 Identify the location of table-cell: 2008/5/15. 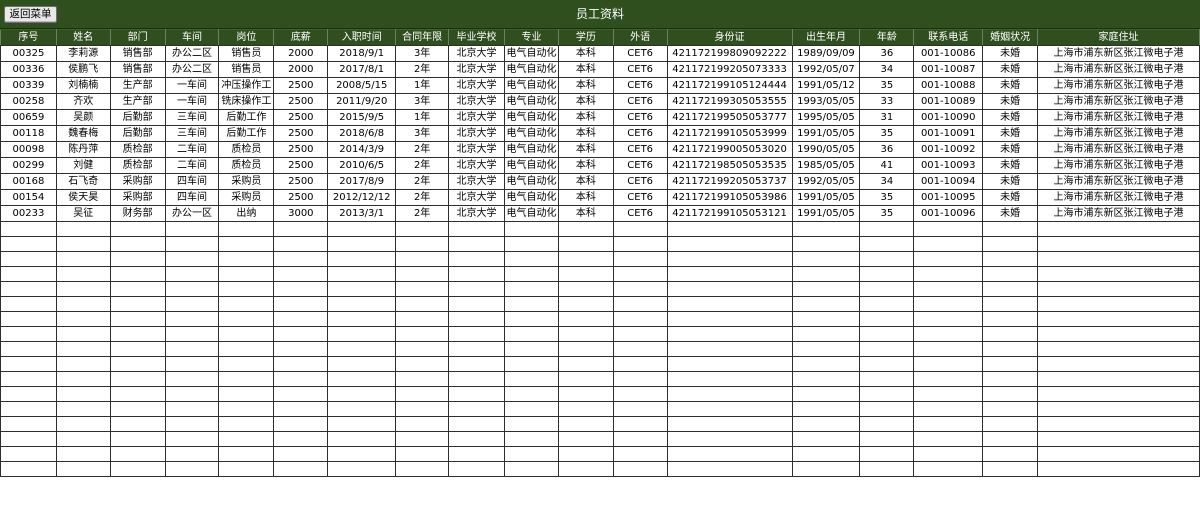
(362, 85).